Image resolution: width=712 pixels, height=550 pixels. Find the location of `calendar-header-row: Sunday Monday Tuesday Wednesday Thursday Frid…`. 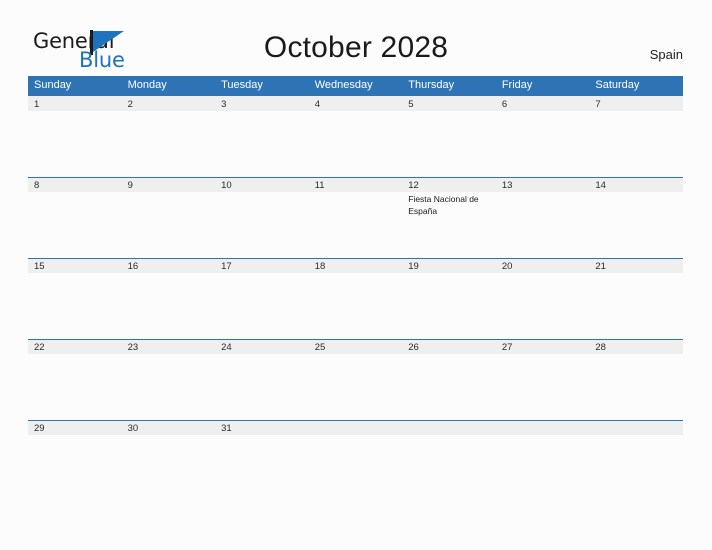

calendar-header-row: Sunday Monday Tuesday Wednesday Thursday Frid… is located at coordinates (355, 86).